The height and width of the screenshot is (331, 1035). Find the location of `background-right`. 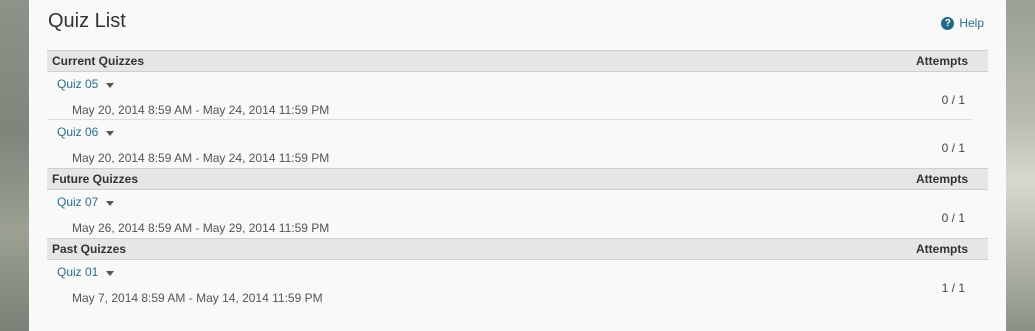

background-right is located at coordinates (1020, 165).